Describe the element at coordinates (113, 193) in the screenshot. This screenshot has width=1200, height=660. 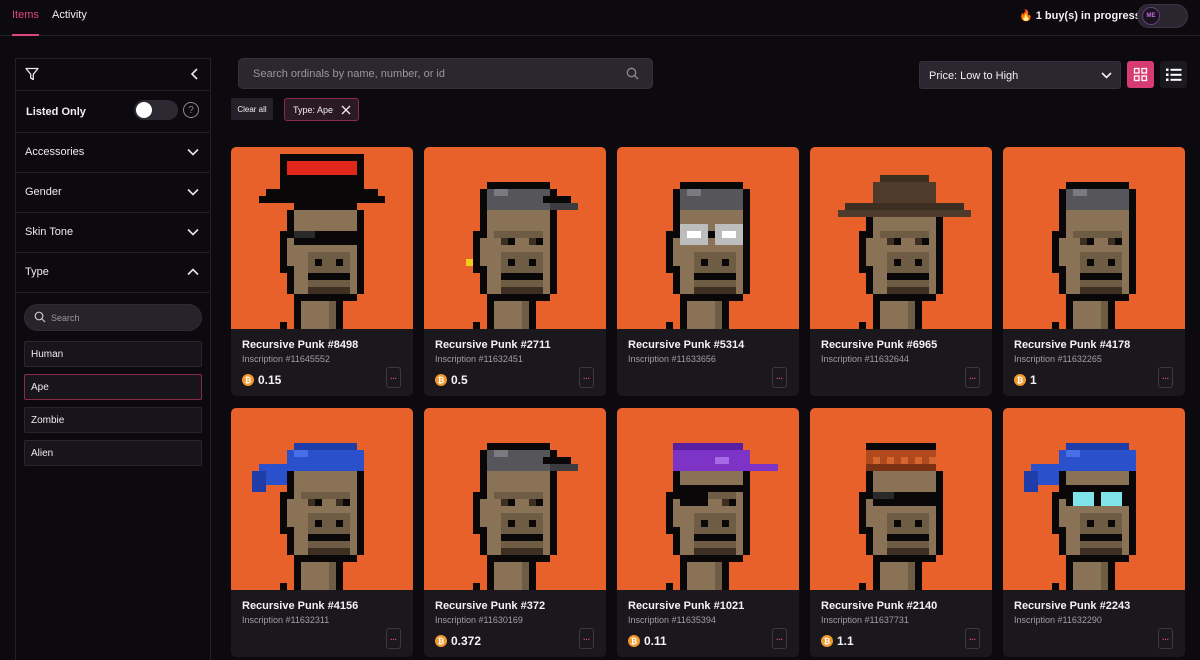
I see `filter-gender: Gender` at that location.